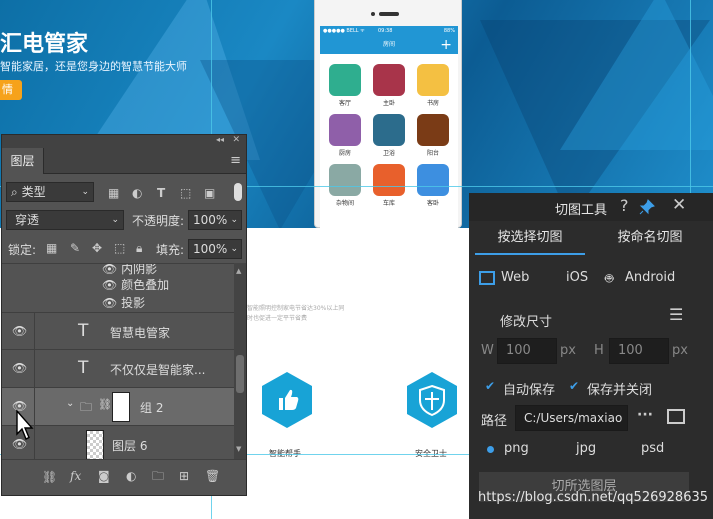 Image resolution: width=713 pixels, height=519 pixels. Describe the element at coordinates (220, 139) in the screenshot. I see `collapse-icon: ◂◂` at that location.